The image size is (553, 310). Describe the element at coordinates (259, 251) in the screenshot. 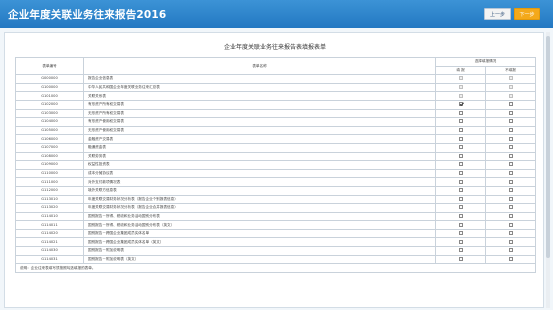

I see `form-name: 国别报告－附加说明表` at that location.